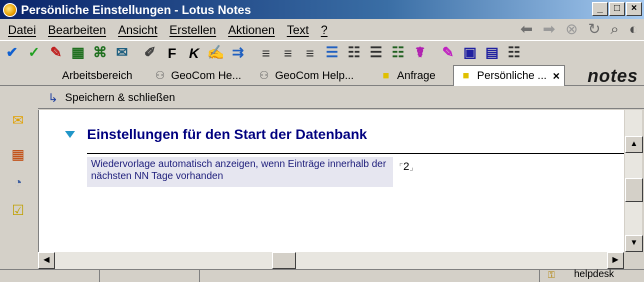  Describe the element at coordinates (120, 97) in the screenshot. I see `save-close-label: Speichern & schließen` at that location.